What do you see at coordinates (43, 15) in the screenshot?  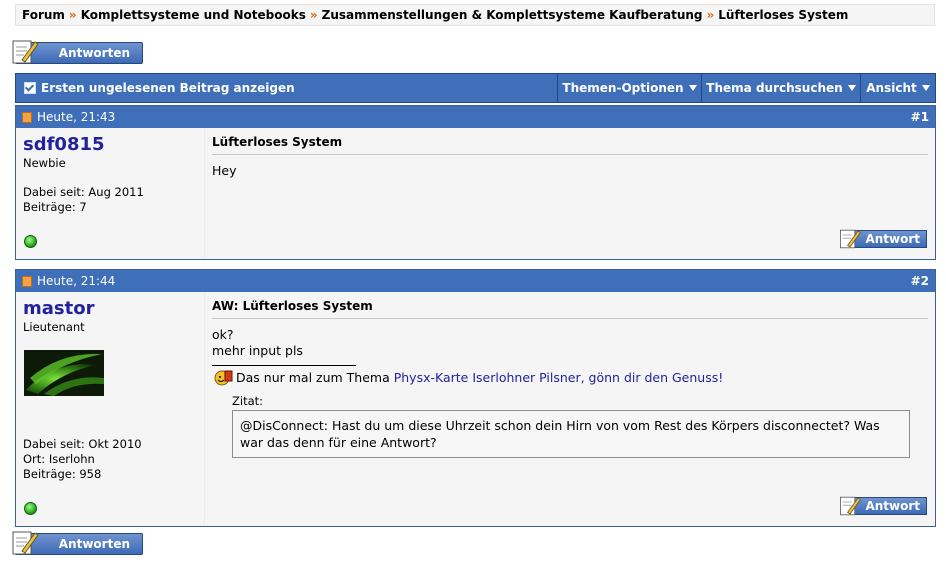 I see `breadcrumb-forum: Forum` at bounding box center [43, 15].